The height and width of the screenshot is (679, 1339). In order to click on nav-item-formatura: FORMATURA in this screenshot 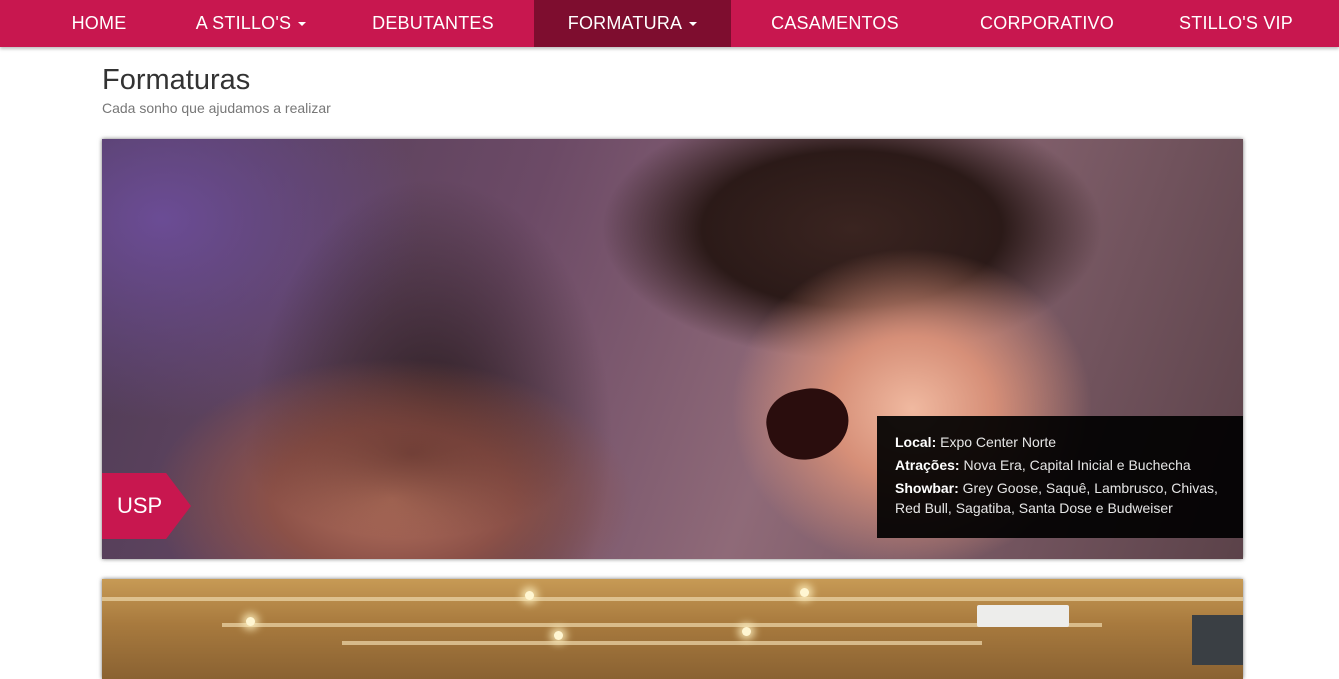, I will do `click(632, 23)`.